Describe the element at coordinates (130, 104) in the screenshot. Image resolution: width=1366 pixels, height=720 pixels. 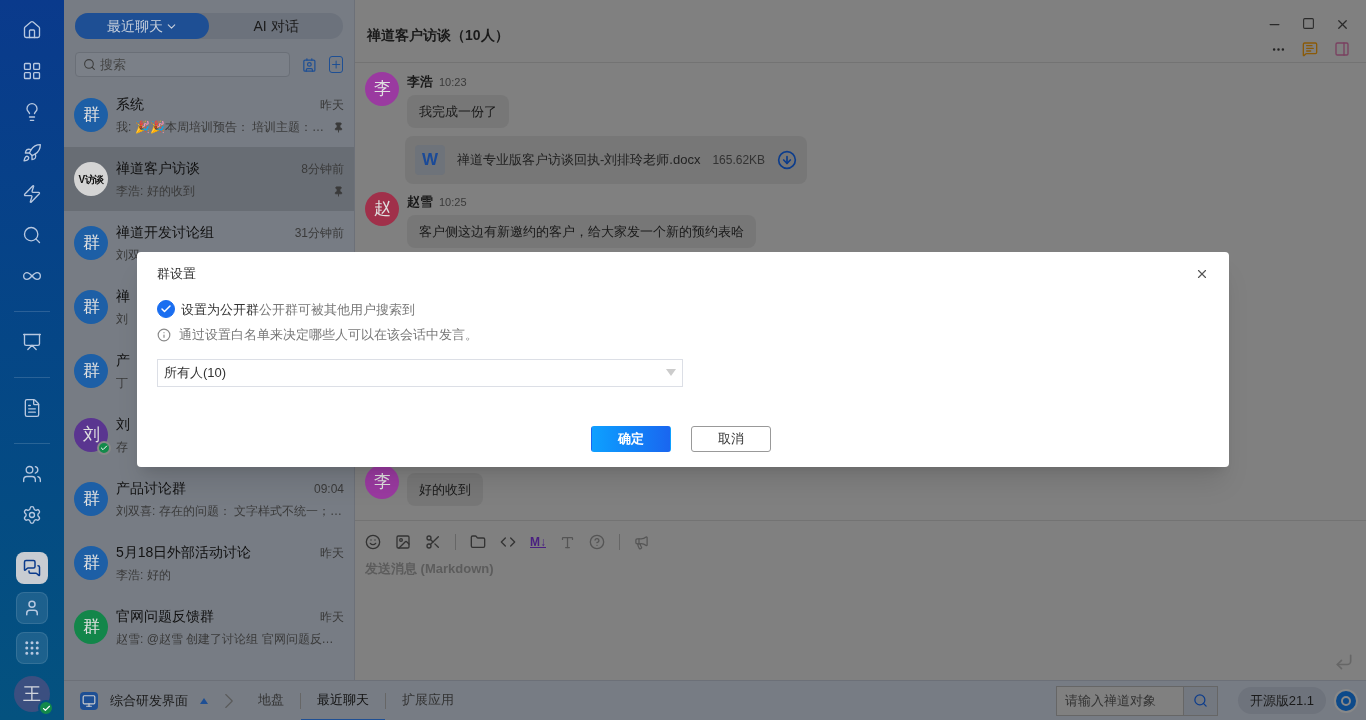
I see `conversation-name: 系统` at that location.